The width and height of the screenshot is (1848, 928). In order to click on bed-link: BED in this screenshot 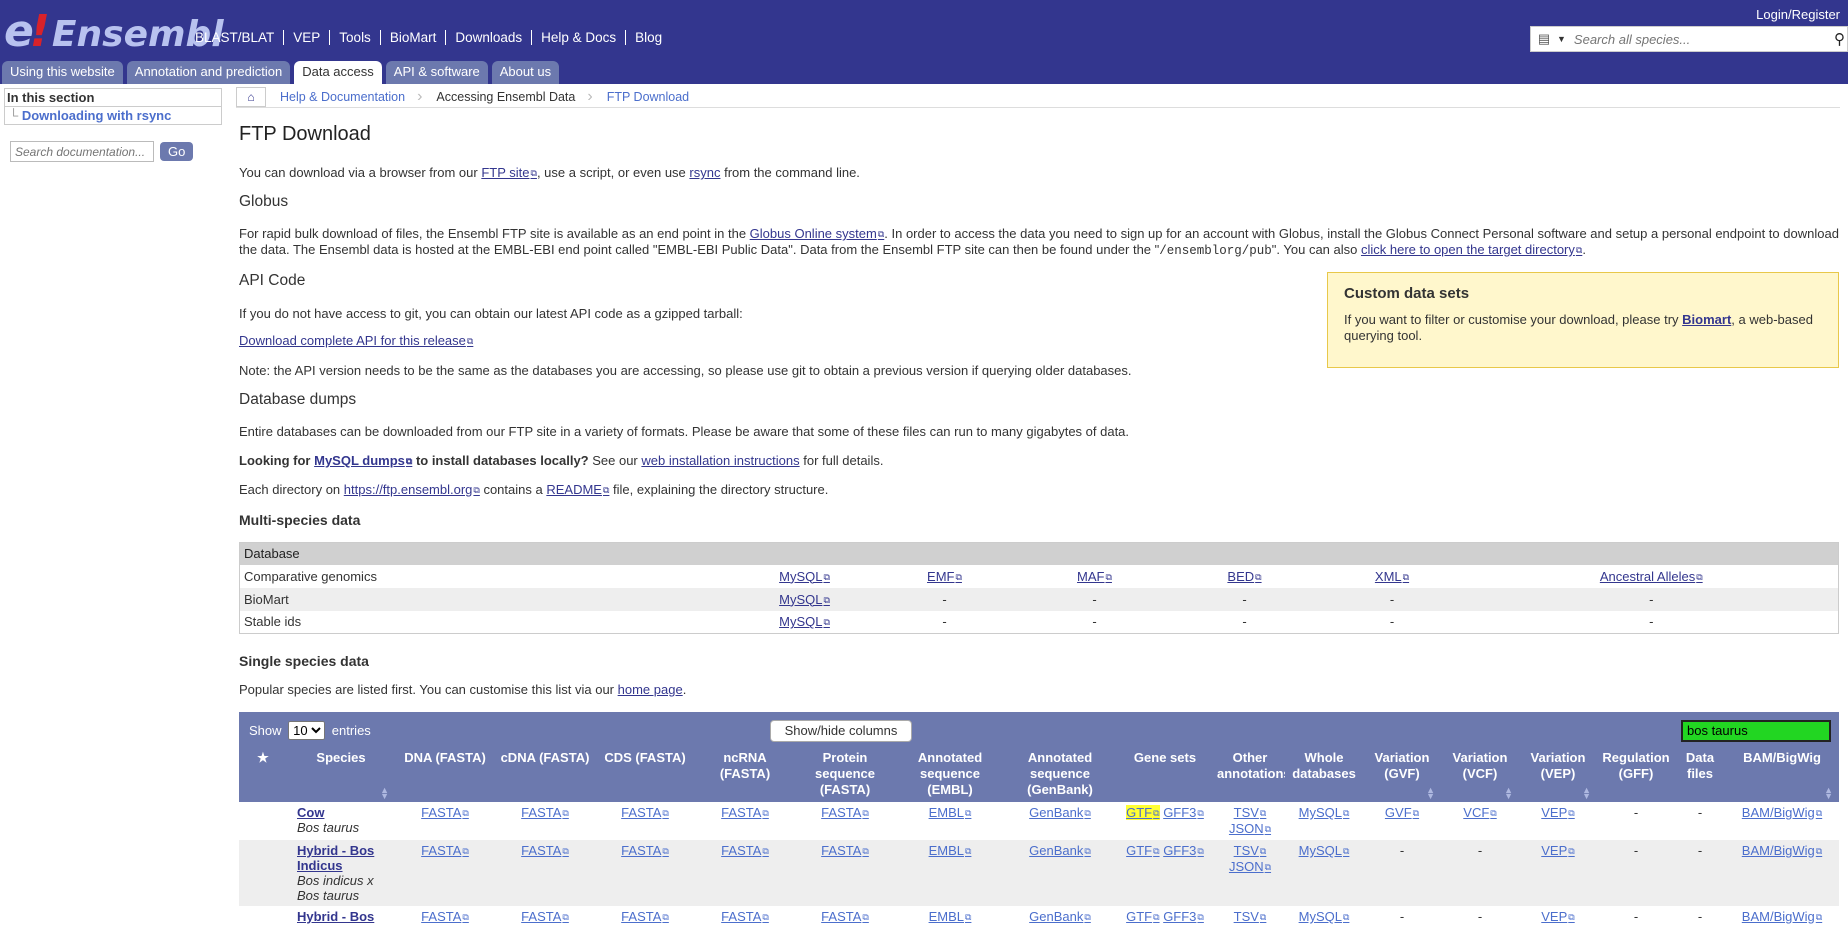, I will do `click(1244, 576)`.